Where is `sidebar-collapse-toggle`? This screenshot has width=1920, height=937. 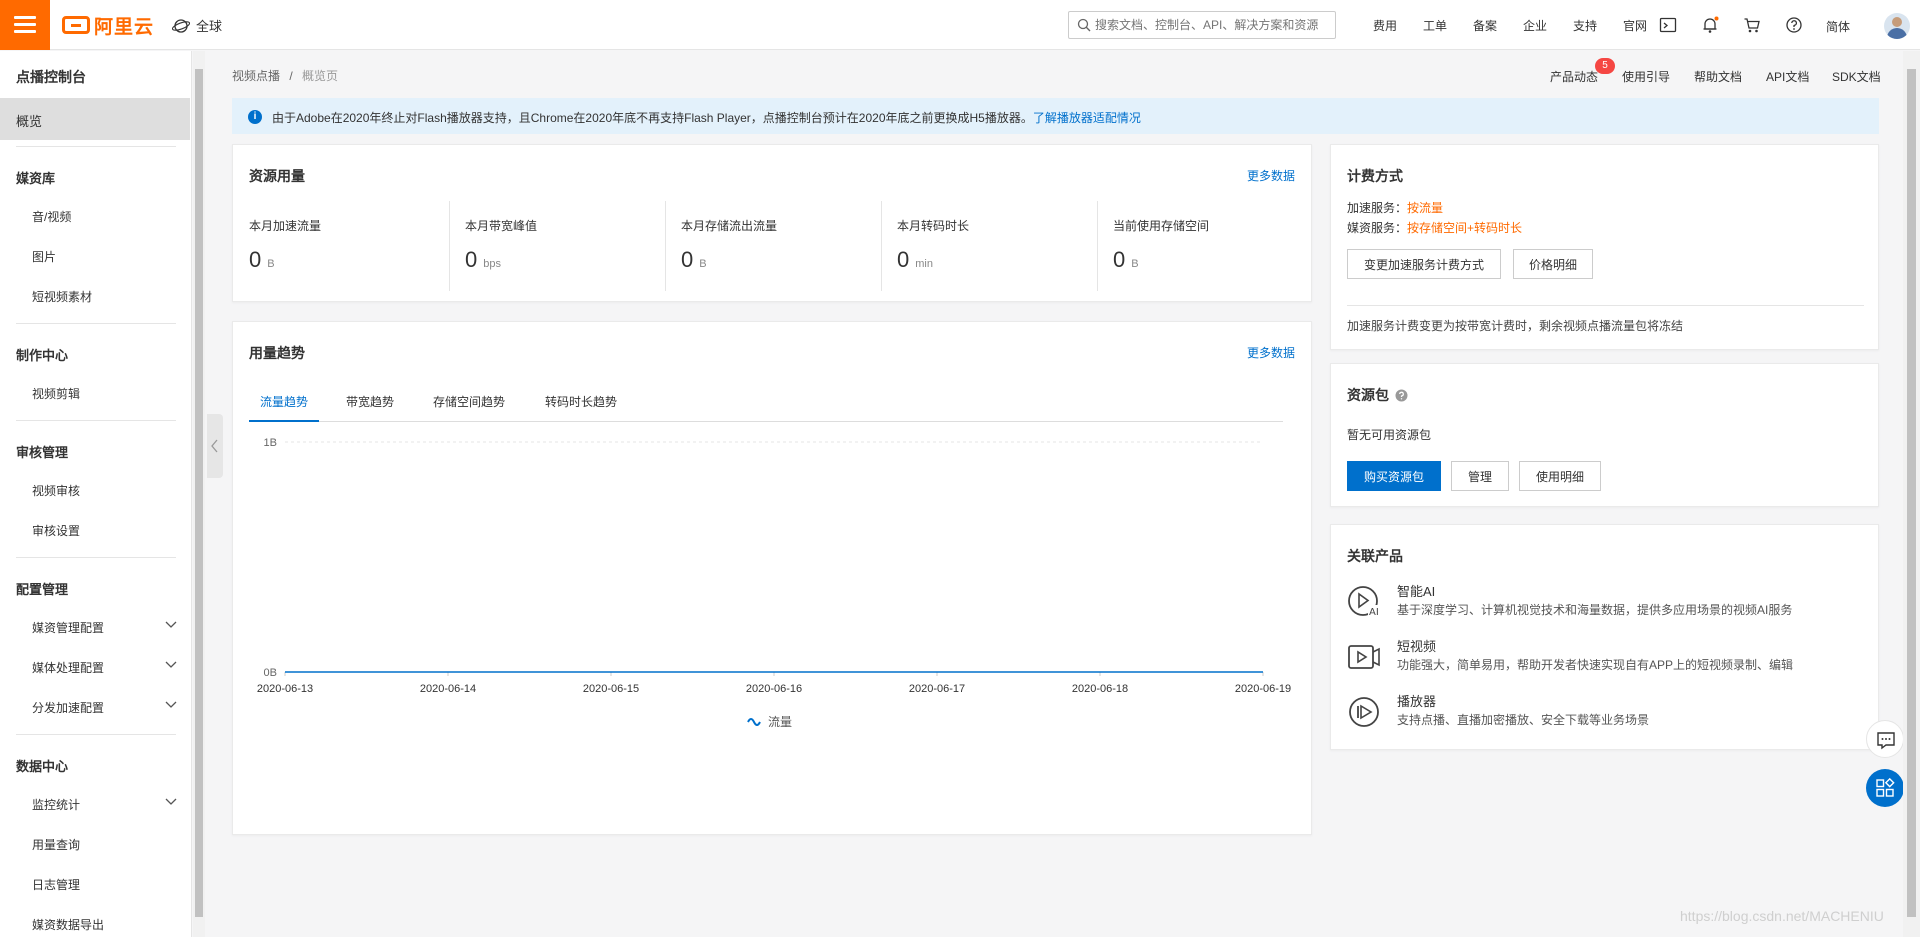 sidebar-collapse-toggle is located at coordinates (215, 446).